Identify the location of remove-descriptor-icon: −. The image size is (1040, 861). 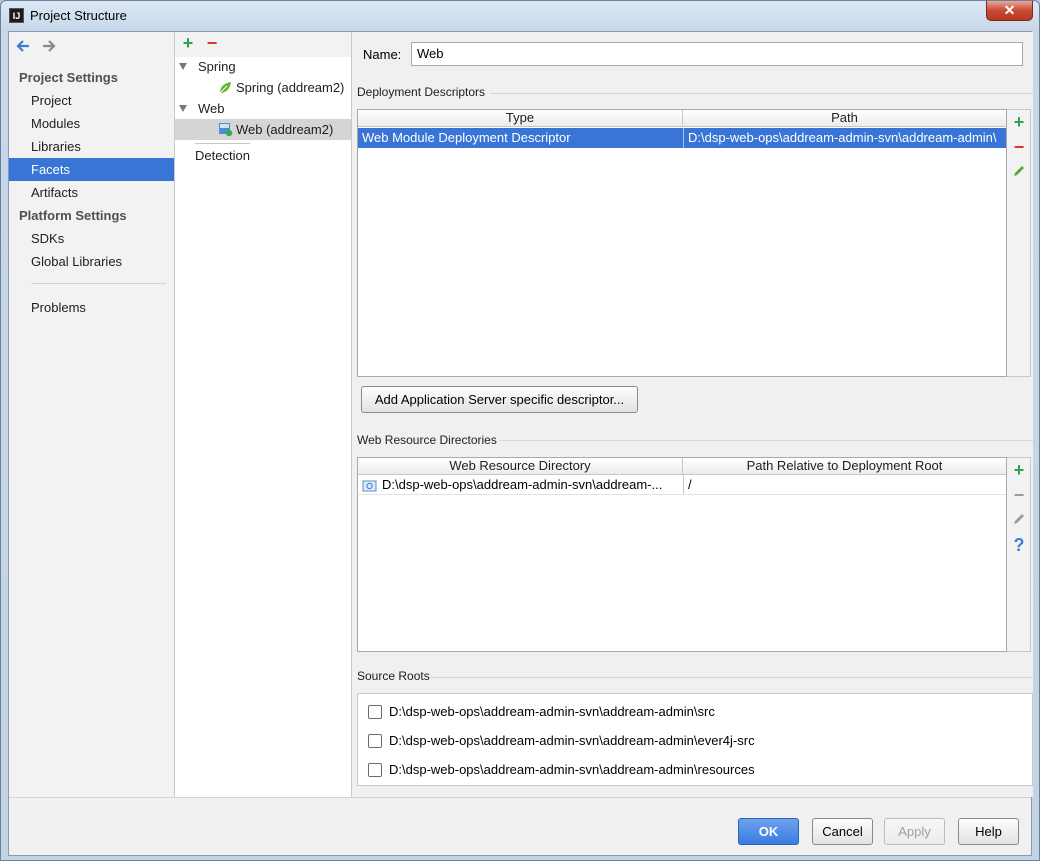
(1019, 147).